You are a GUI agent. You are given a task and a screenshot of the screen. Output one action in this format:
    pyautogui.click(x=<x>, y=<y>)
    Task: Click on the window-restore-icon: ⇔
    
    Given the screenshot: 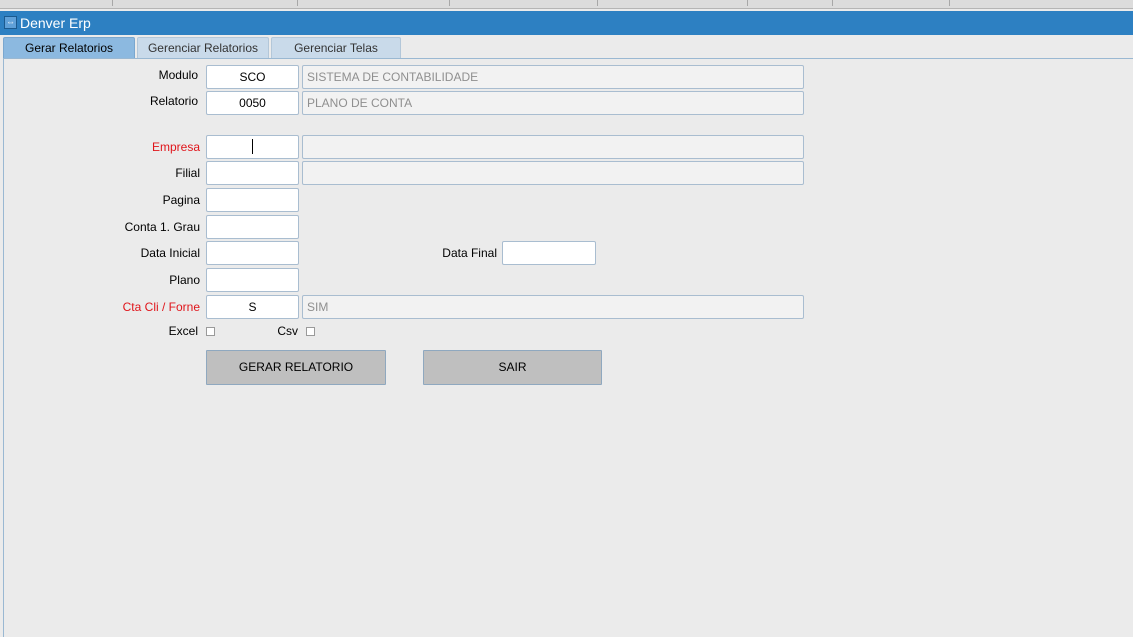 What is the action you would take?
    pyautogui.click(x=10, y=22)
    